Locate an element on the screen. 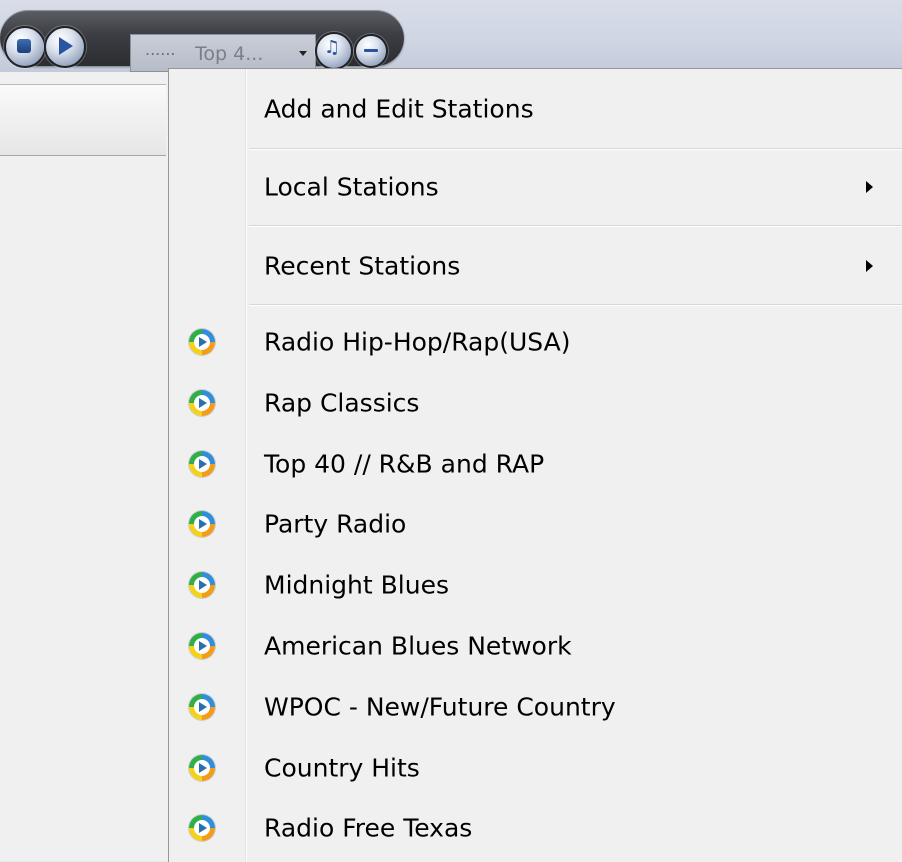 The image size is (902, 862). station-label: Radio Hip-Hop/Rap(USA) is located at coordinates (417, 342).